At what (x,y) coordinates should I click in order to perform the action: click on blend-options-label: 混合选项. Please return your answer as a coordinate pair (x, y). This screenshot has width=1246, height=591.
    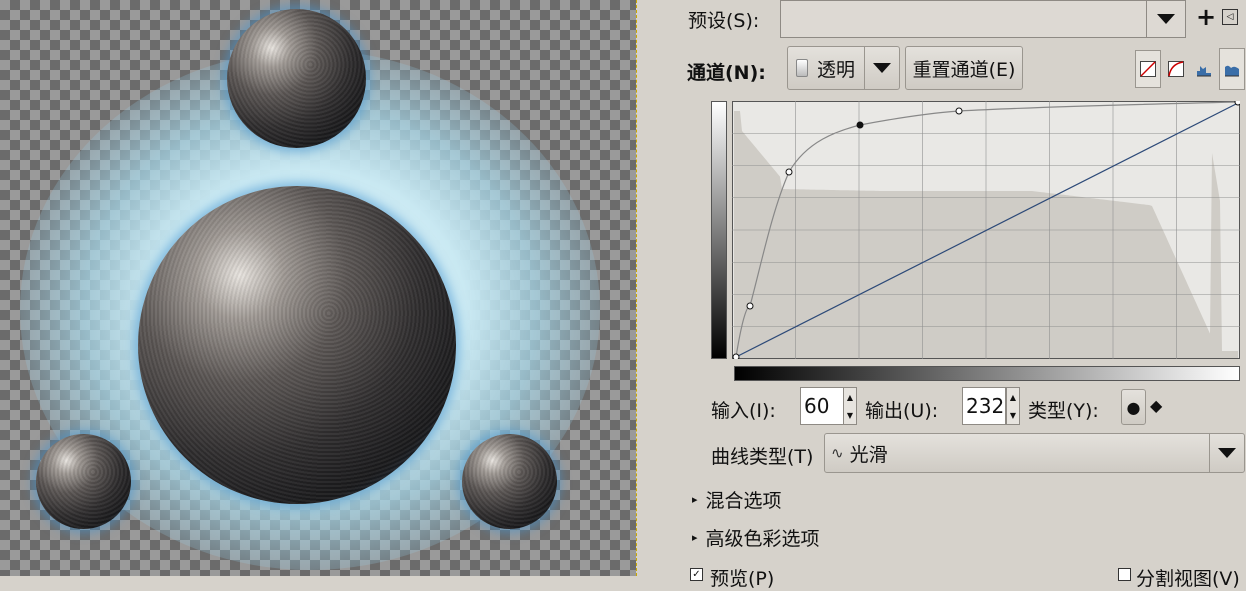
    Looking at the image, I should click on (743, 501).